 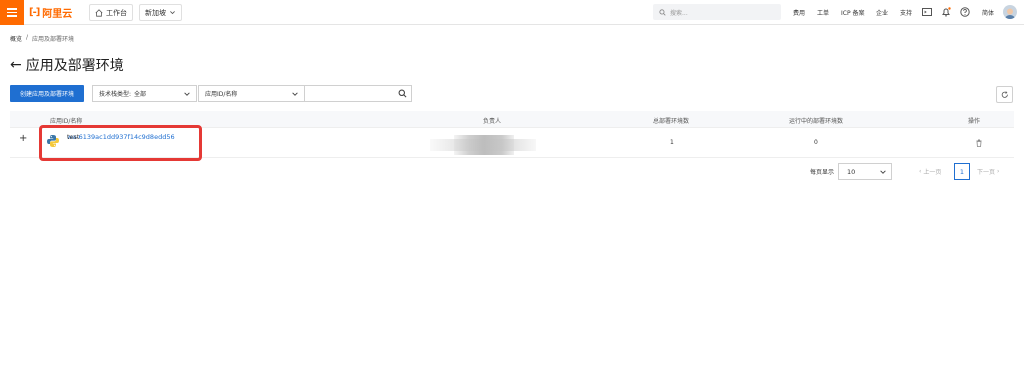 I want to click on nav-link-billing: 费用, so click(x=799, y=12).